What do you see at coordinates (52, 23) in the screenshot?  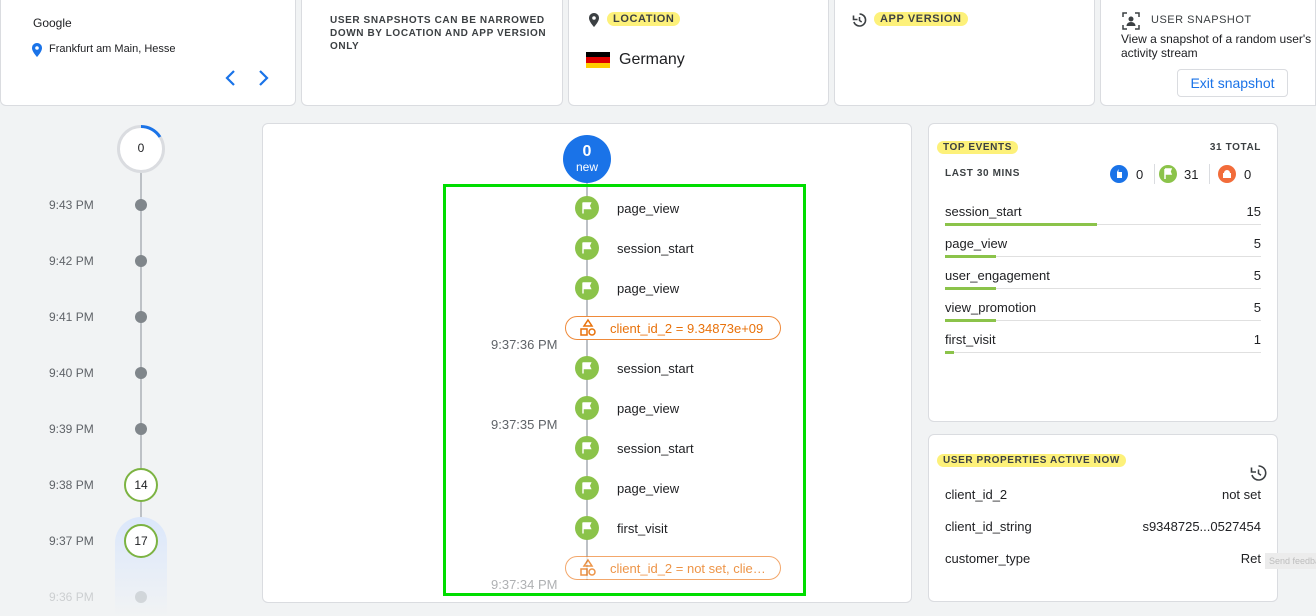 I see `provider-label: Google` at bounding box center [52, 23].